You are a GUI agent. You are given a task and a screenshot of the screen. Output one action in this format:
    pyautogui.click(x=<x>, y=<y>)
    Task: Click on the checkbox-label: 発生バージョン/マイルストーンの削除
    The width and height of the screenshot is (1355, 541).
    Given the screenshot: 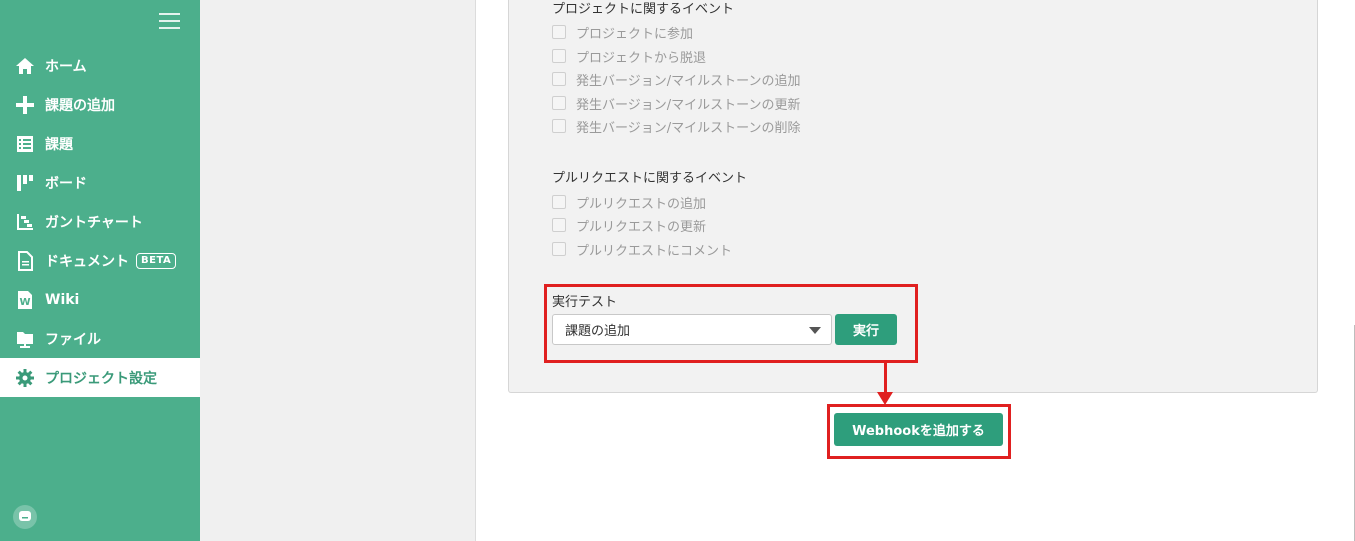 What is the action you would take?
    pyautogui.click(x=688, y=128)
    